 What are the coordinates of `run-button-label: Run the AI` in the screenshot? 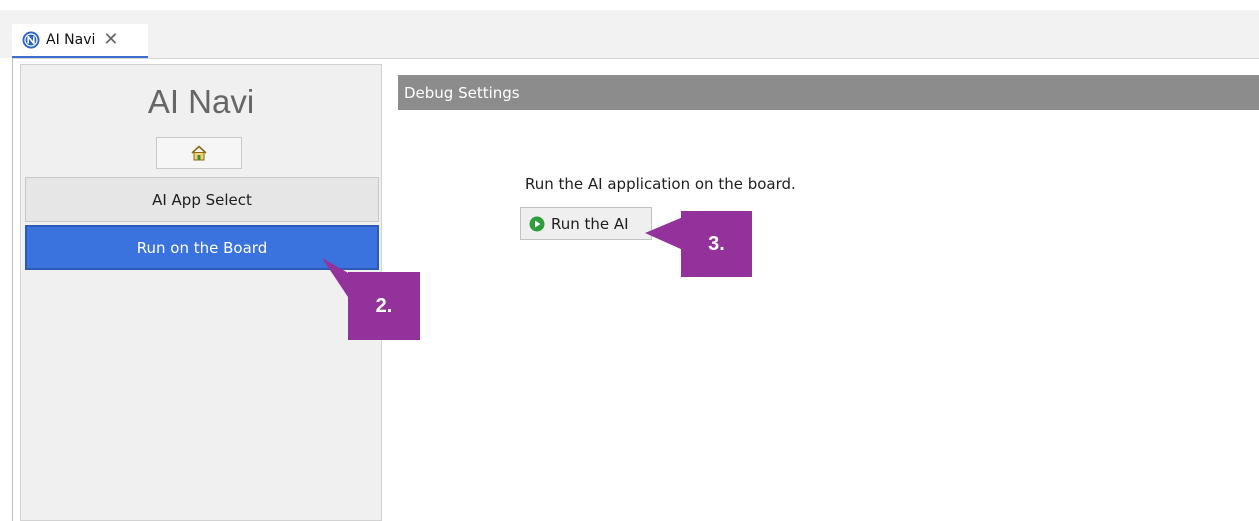 It's located at (590, 223).